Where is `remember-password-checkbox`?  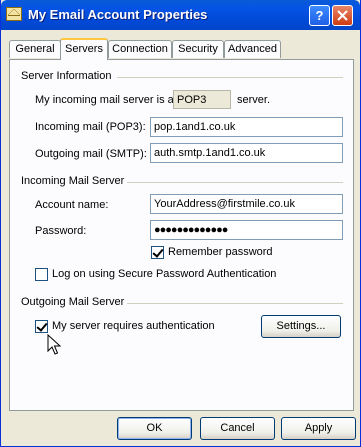 remember-password-checkbox is located at coordinates (157, 252).